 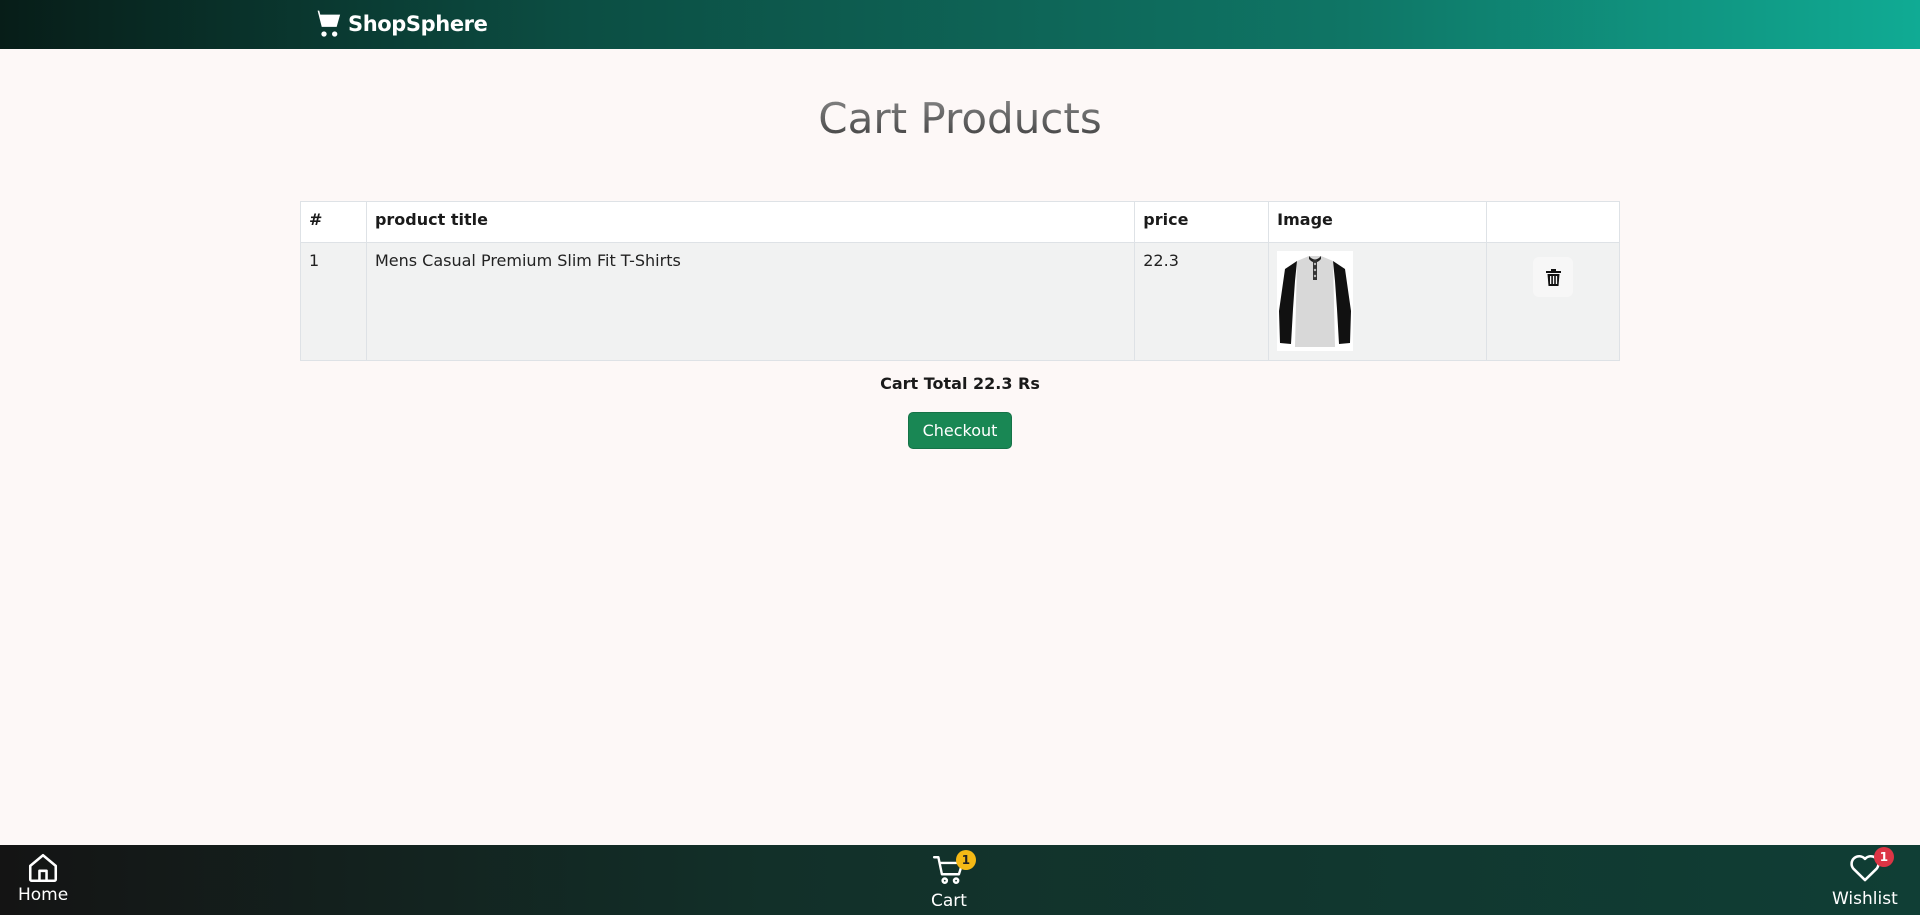 I want to click on row-price: 22.3, so click(x=1202, y=301).